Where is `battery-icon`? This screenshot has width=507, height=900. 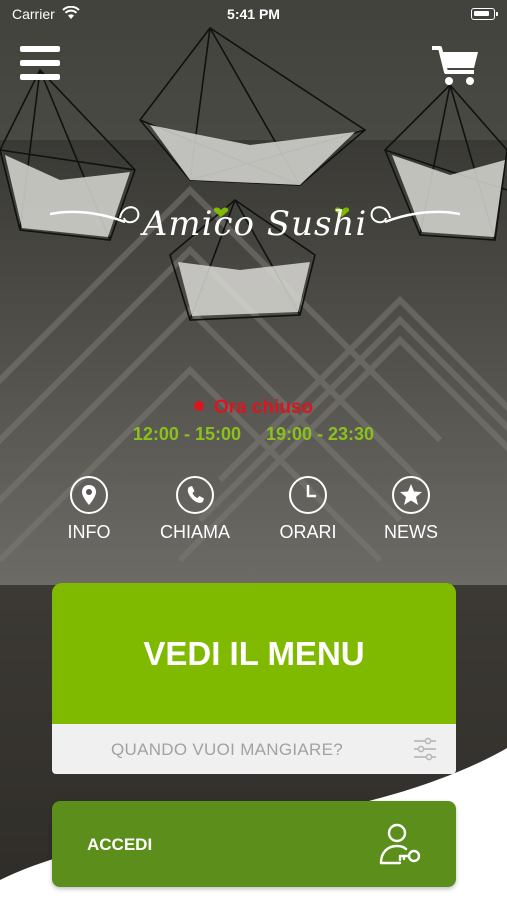
battery-icon is located at coordinates (484, 14).